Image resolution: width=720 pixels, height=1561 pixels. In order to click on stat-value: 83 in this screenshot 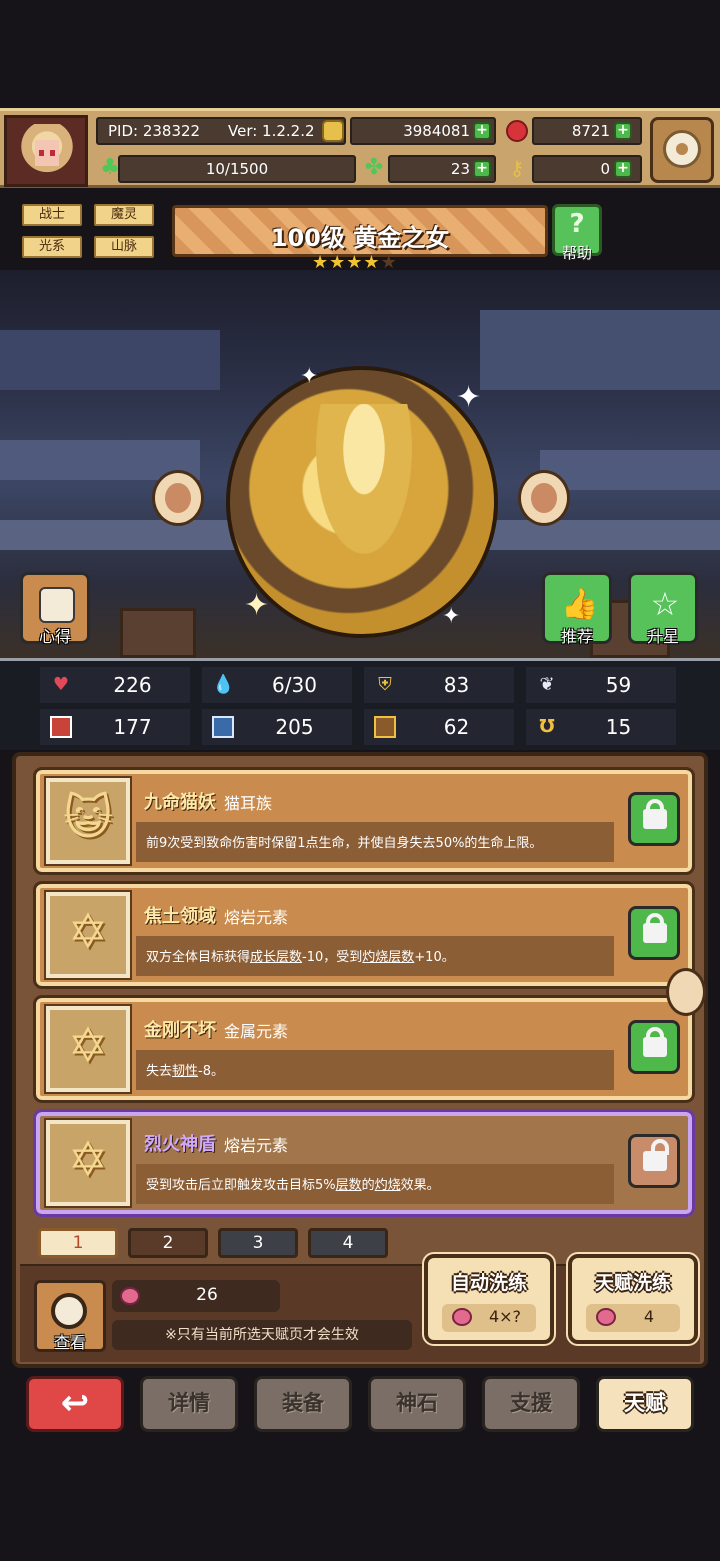, I will do `click(456, 685)`.